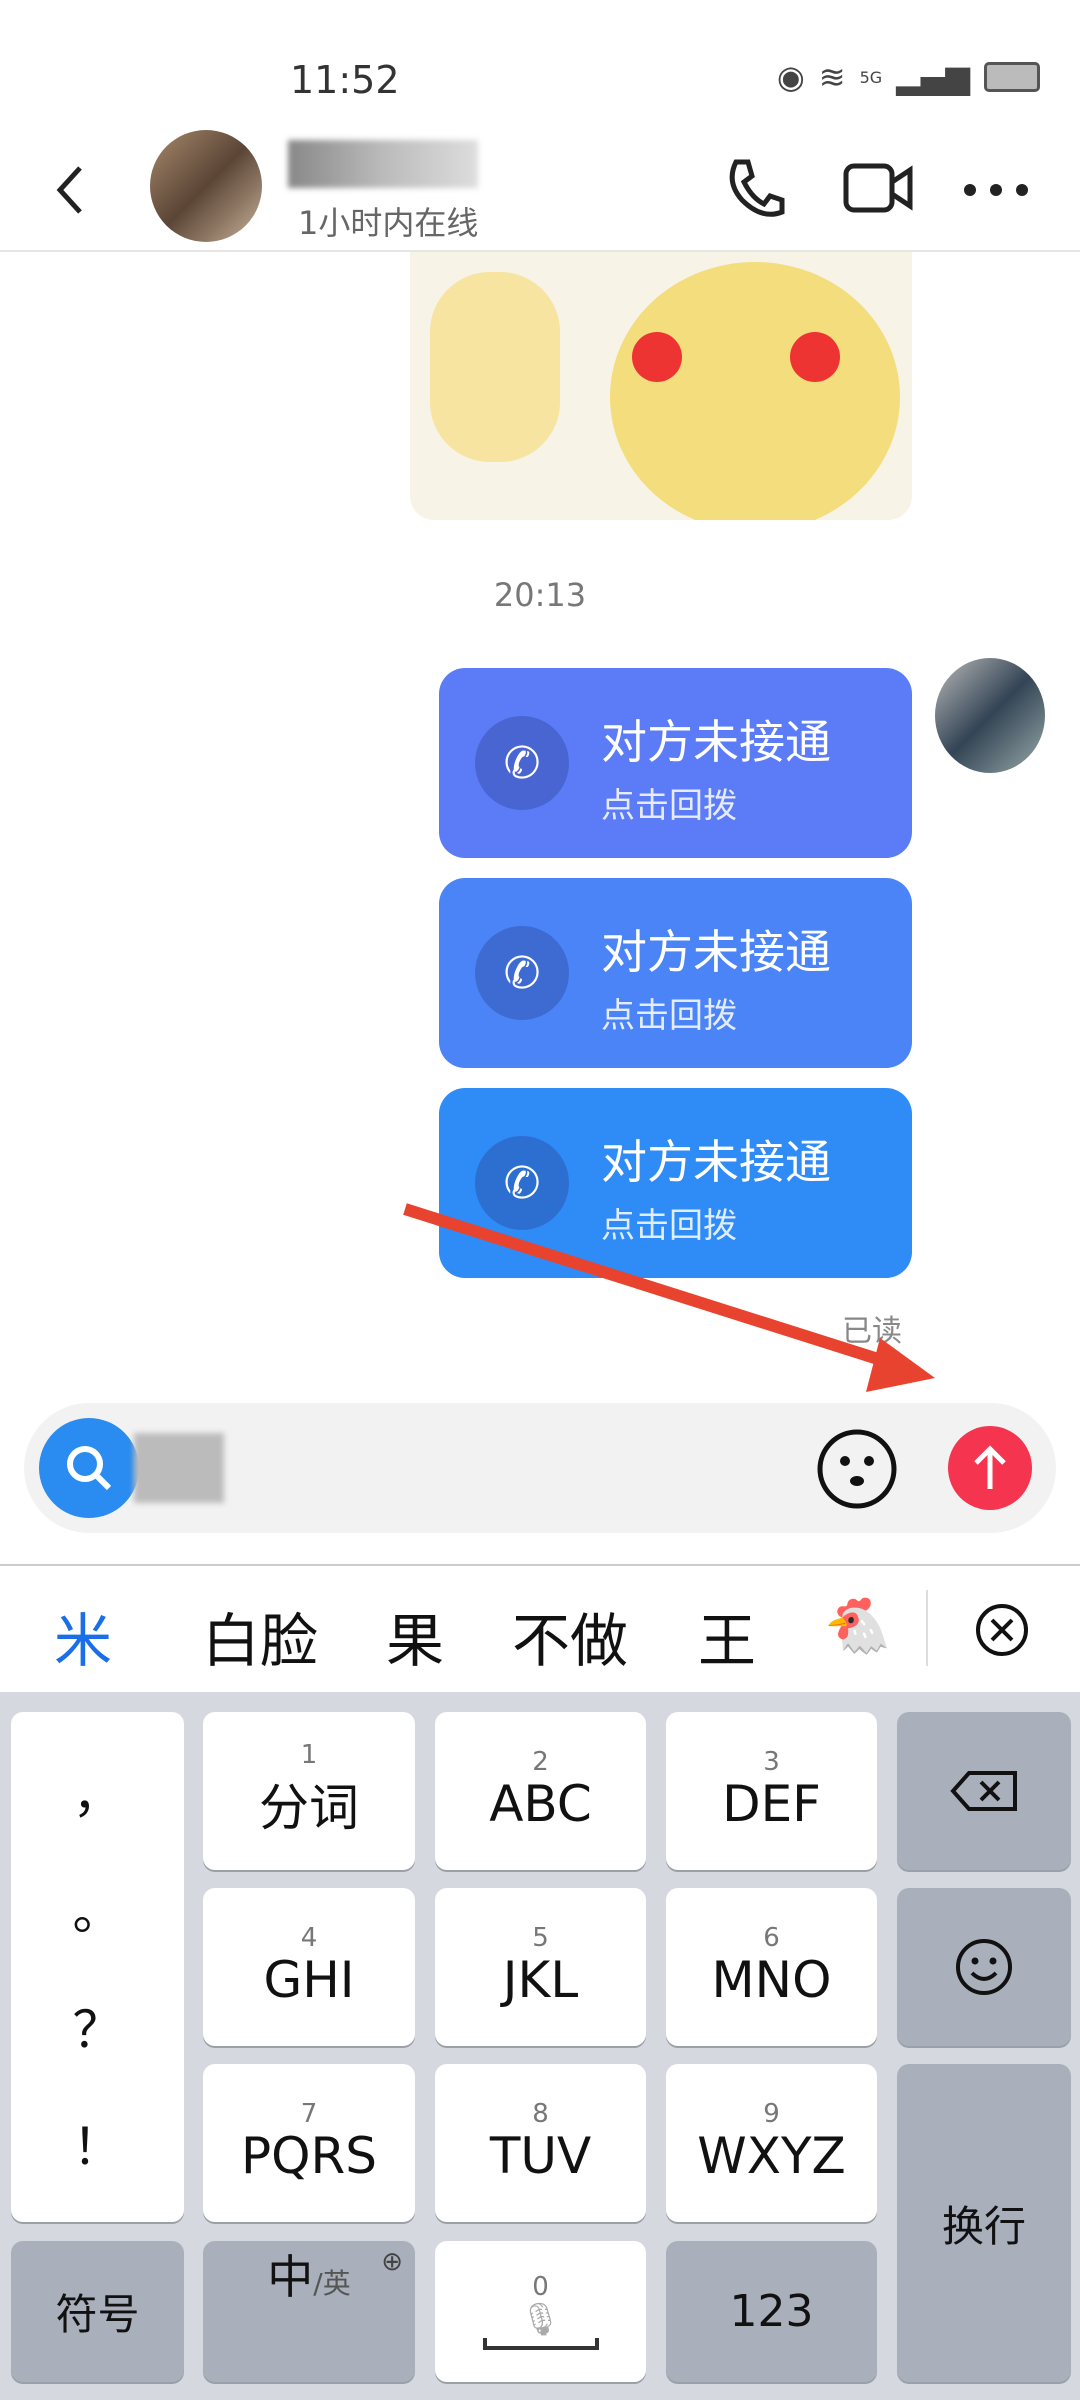 Image resolution: width=1080 pixels, height=2400 pixels. I want to click on enter-key: 换行, so click(984, 2223).